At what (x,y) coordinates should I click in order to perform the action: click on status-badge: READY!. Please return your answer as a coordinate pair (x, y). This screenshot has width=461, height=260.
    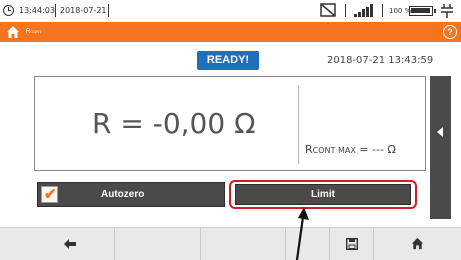
    Looking at the image, I should click on (228, 60).